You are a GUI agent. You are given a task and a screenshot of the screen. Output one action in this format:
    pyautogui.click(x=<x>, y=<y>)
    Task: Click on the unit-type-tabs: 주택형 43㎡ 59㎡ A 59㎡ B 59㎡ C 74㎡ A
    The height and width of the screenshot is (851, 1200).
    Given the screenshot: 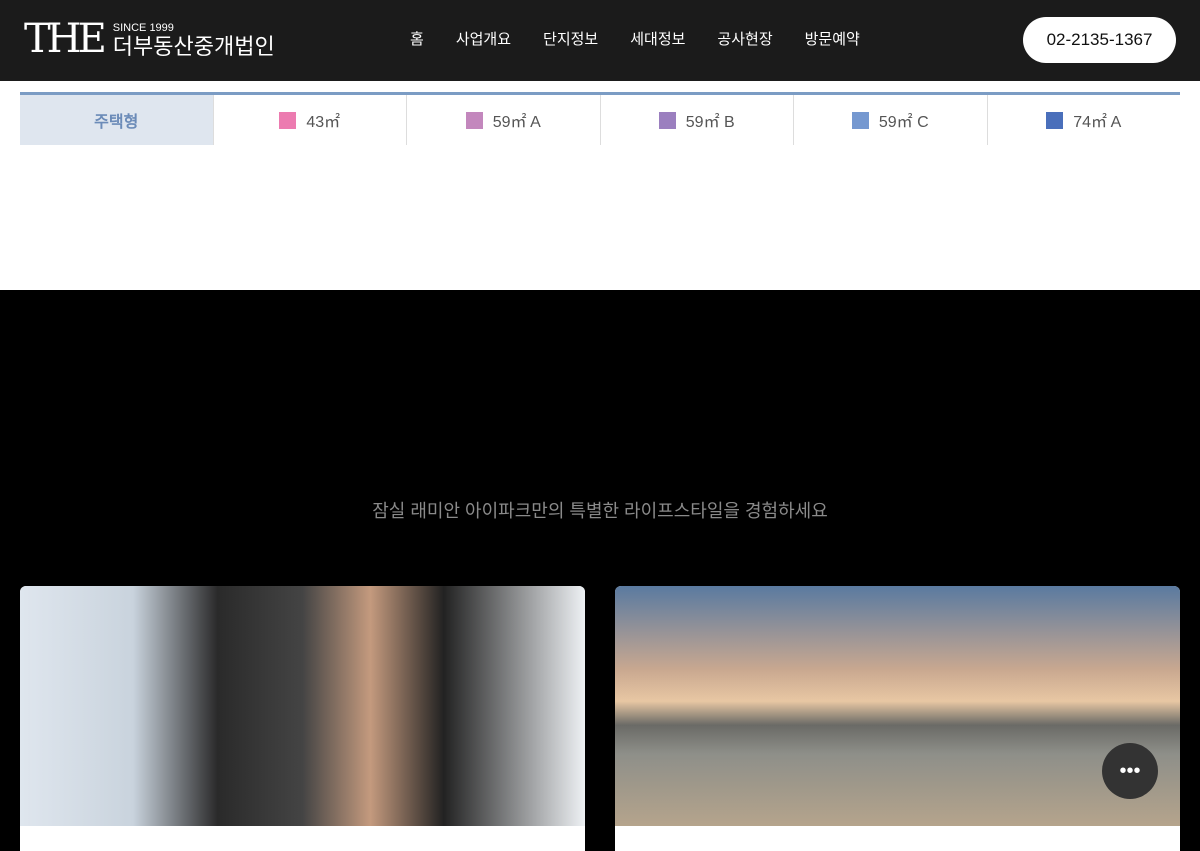 What is the action you would take?
    pyautogui.click(x=600, y=118)
    